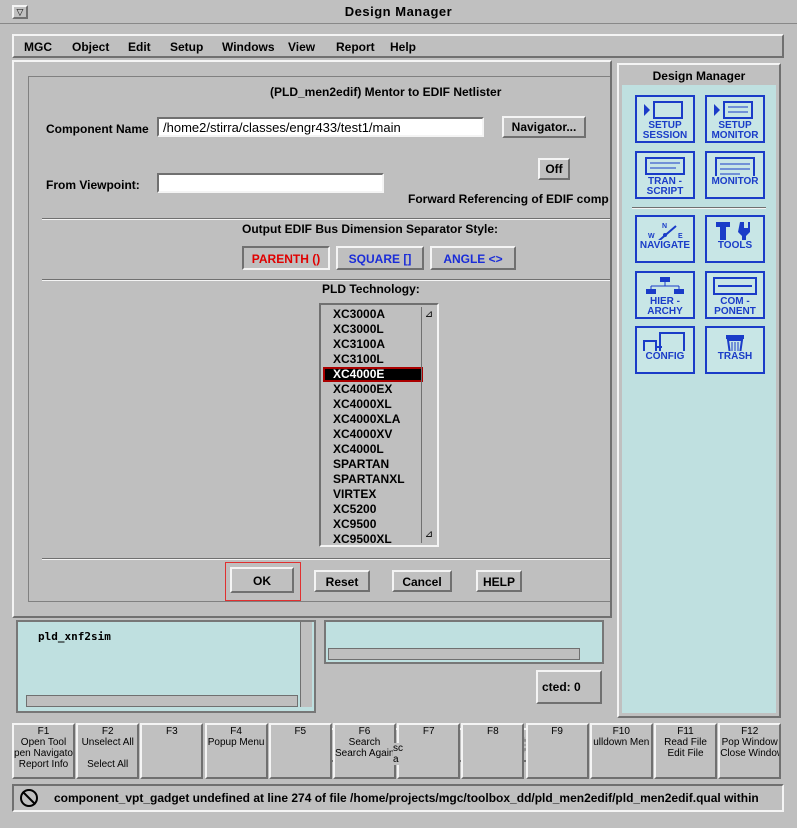 Image resolution: width=797 pixels, height=828 pixels. I want to click on function-key-f6: F6 Search Search Again, so click(364, 751).